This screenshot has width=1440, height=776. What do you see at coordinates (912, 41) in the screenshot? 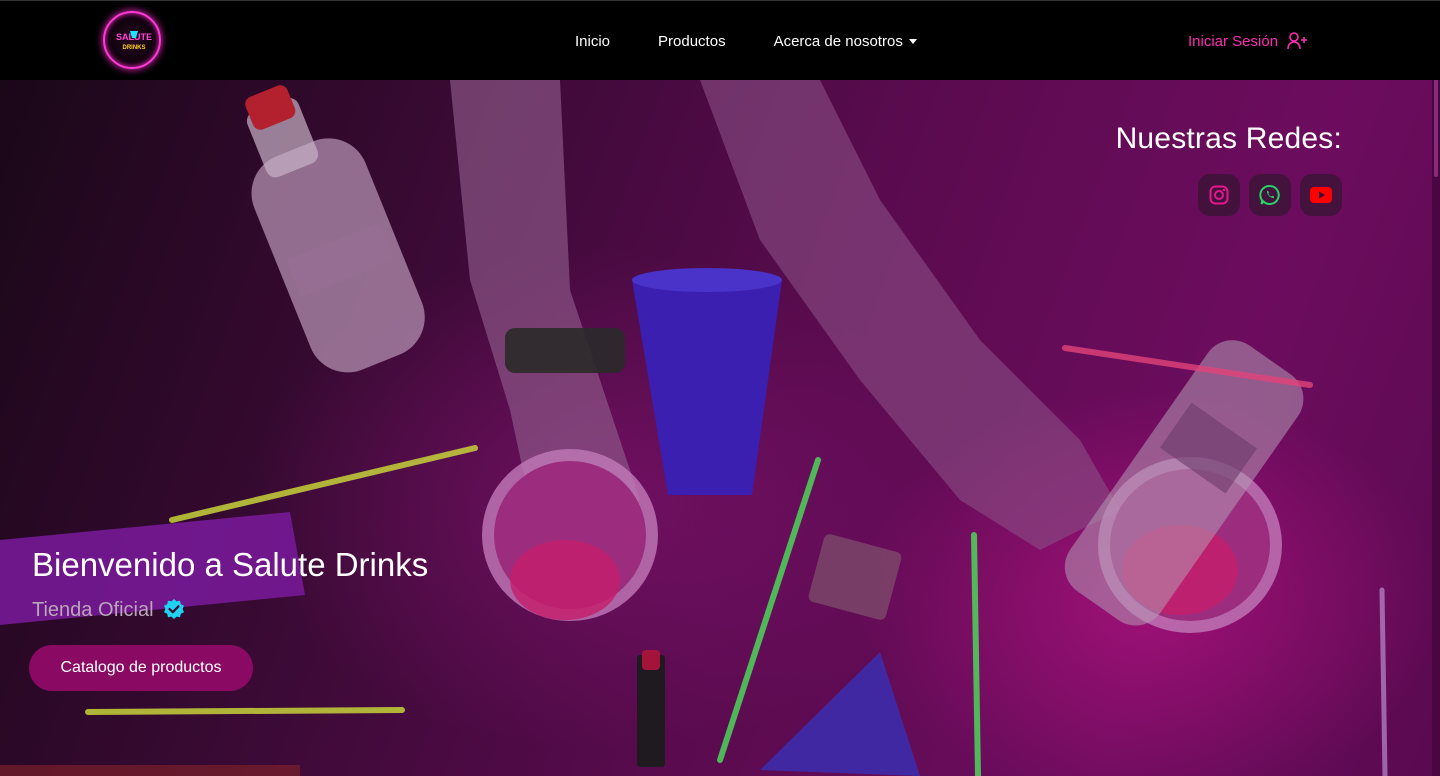
I see `caret-down-icon` at bounding box center [912, 41].